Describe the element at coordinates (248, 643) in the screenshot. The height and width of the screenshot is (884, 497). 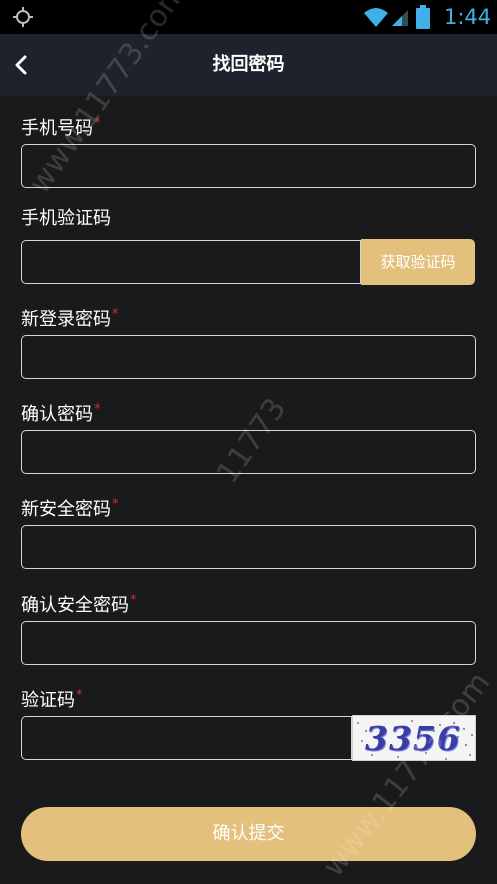
I see `confirm-safe-password-input` at that location.